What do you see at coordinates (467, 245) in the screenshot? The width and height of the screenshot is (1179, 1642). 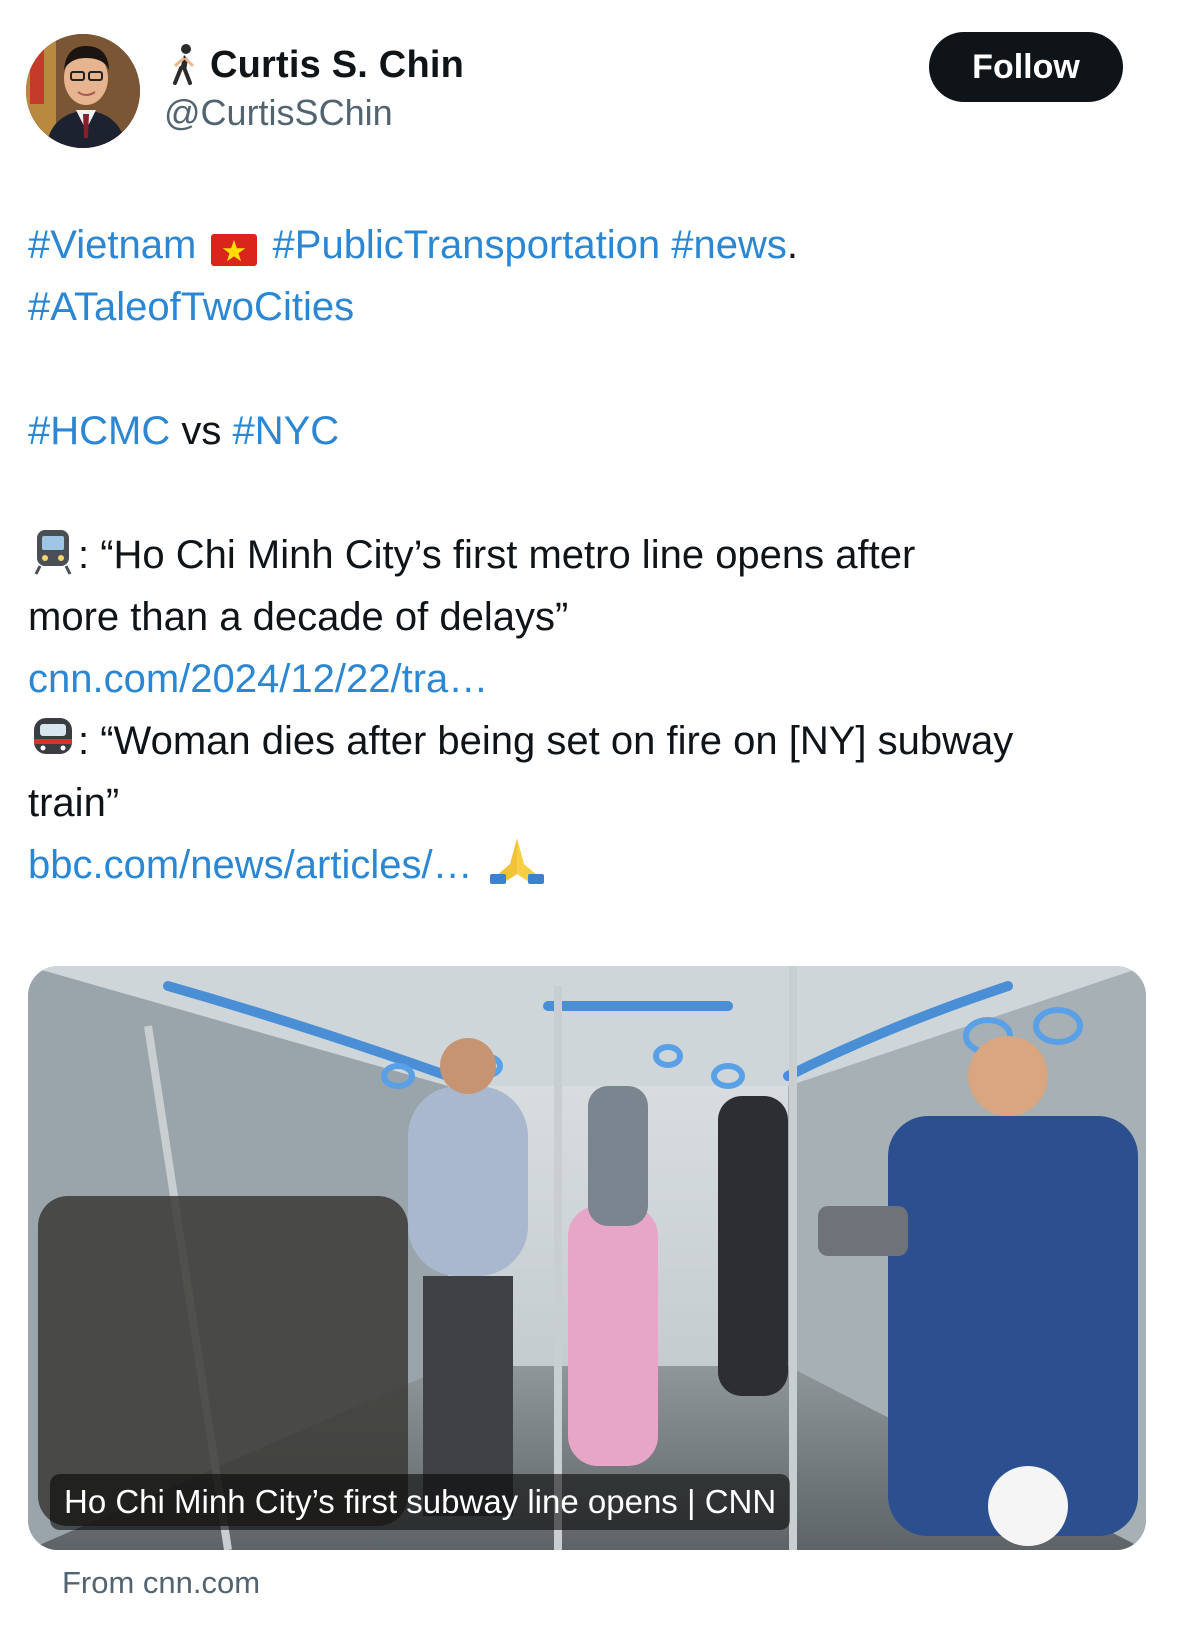 I see `hashtag-public-transportation: #PublicTransportation` at bounding box center [467, 245].